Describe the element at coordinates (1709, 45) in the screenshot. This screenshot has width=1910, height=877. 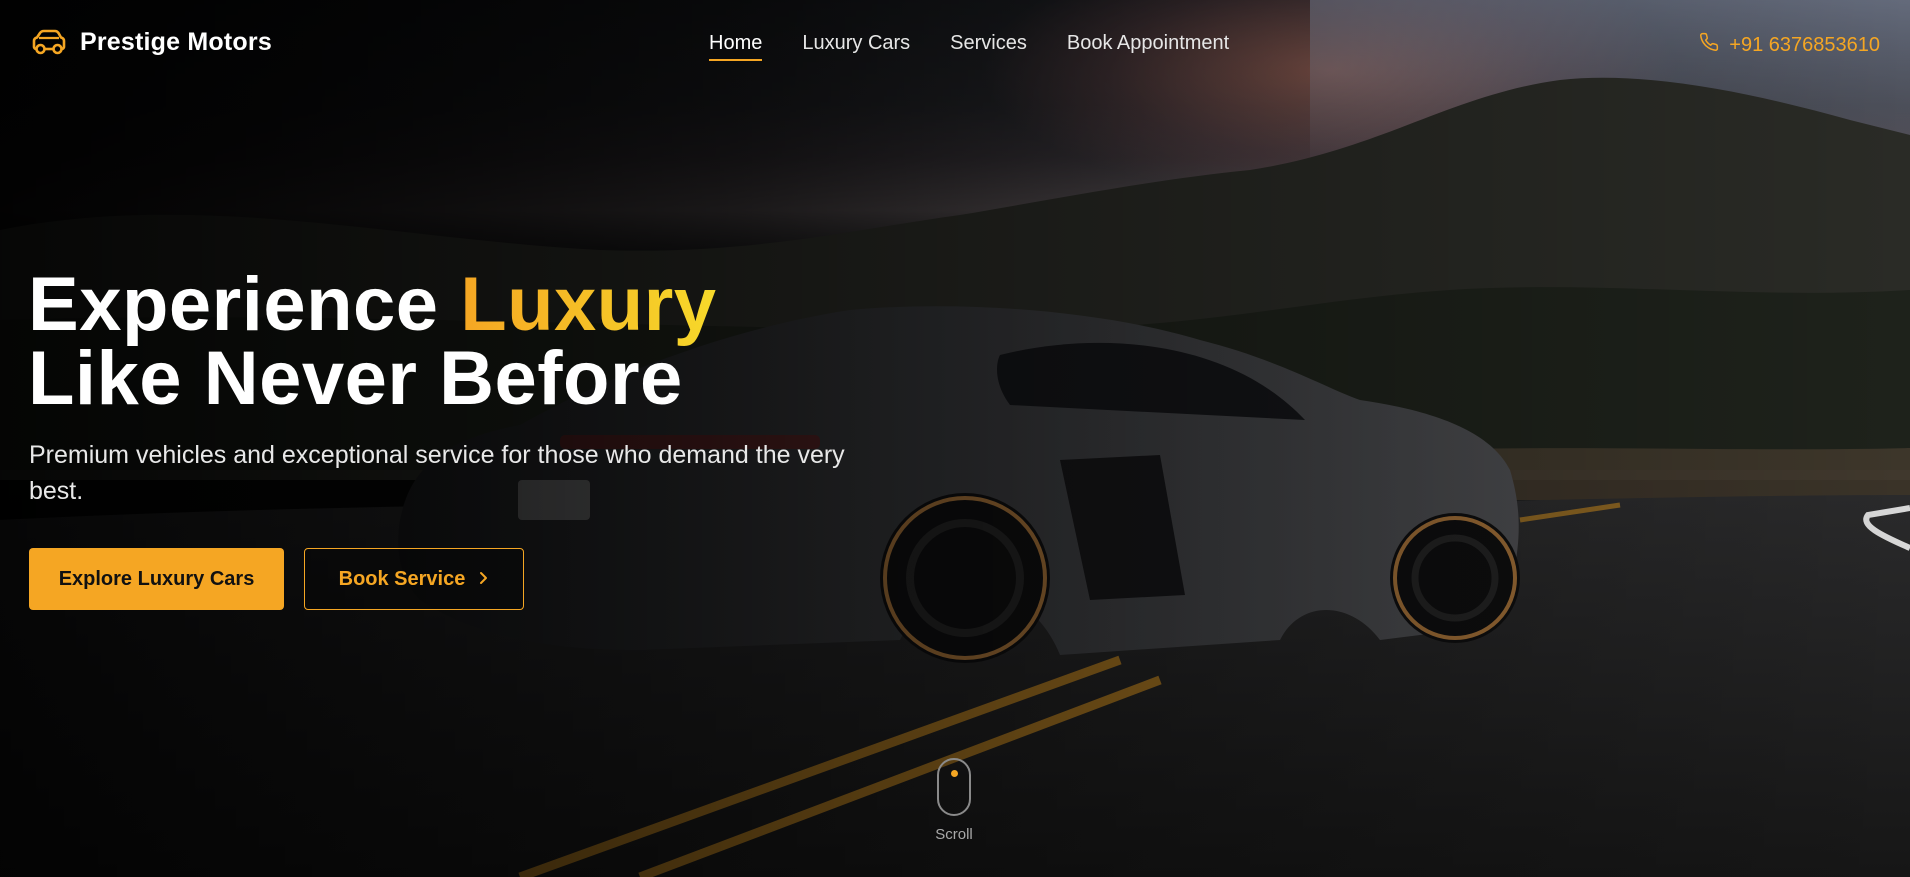
I see `phone-icon` at that location.